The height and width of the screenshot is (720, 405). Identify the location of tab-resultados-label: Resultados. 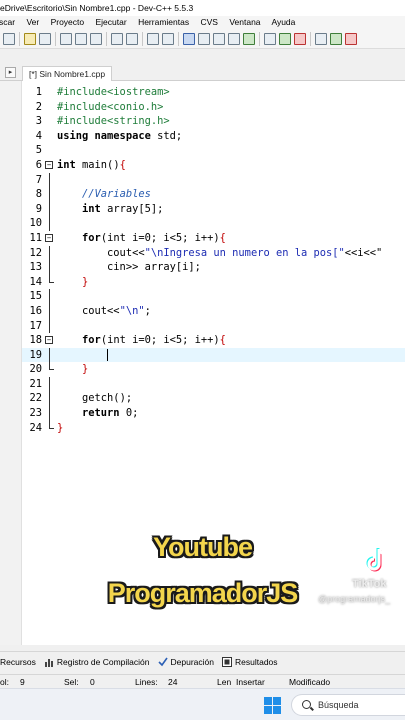
(256, 661).